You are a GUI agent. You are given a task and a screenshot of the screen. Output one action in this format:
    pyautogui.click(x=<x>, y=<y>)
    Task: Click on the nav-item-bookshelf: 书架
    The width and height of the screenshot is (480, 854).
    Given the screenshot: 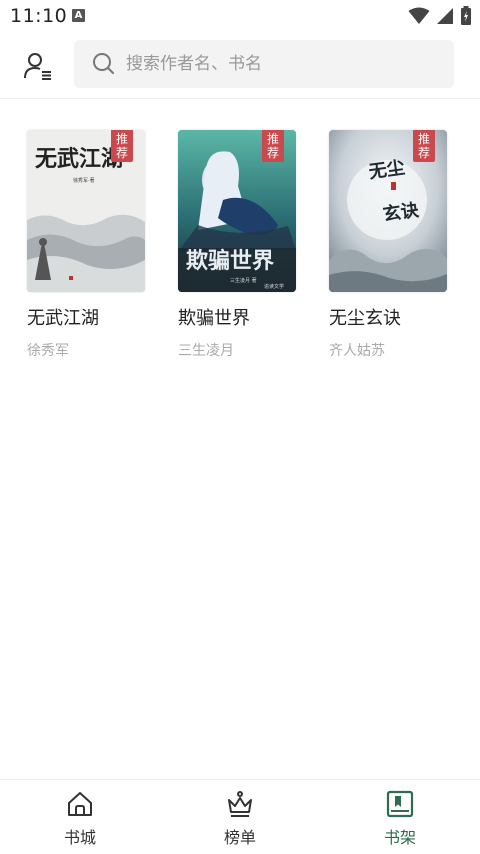 What is the action you would take?
    pyautogui.click(x=400, y=817)
    